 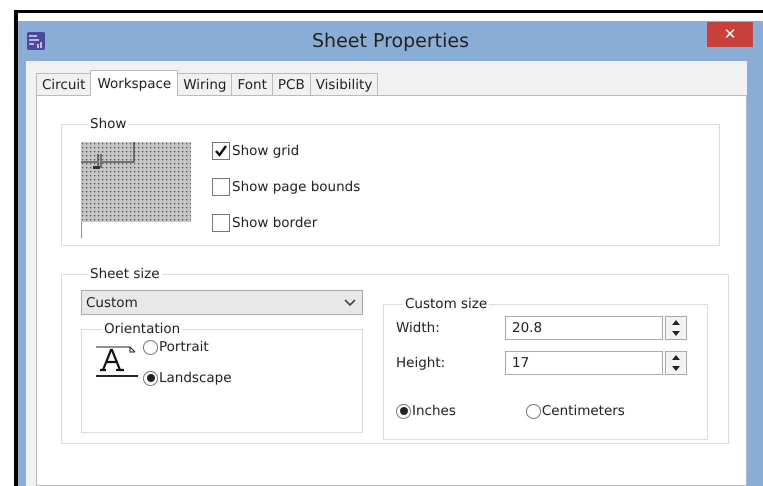 I want to click on radio-label: Centimeters, so click(x=583, y=411).